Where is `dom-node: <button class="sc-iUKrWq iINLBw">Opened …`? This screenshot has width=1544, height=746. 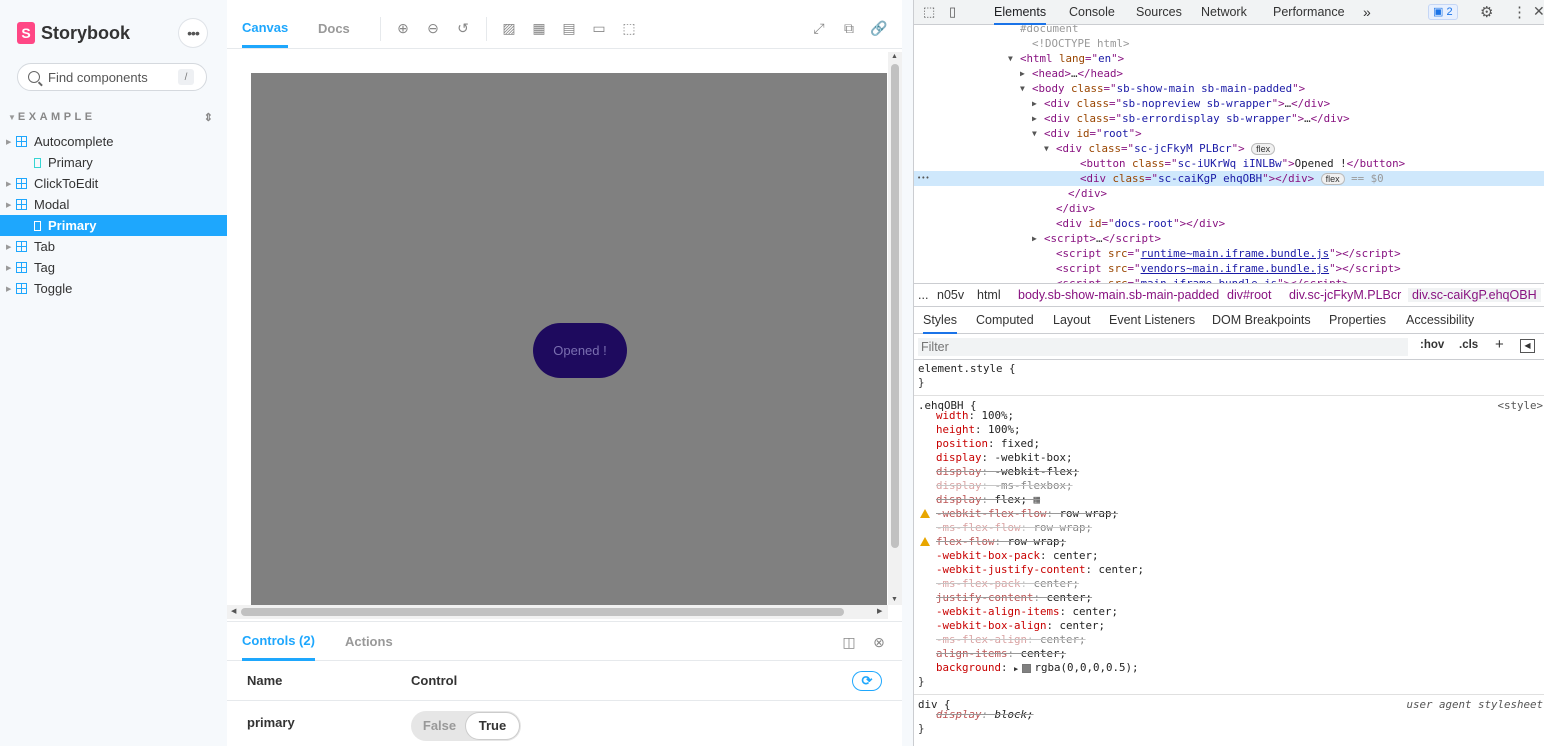 dom-node: <button class="sc-iUKrWq iINLBw">Opened … is located at coordinates (1229, 163).